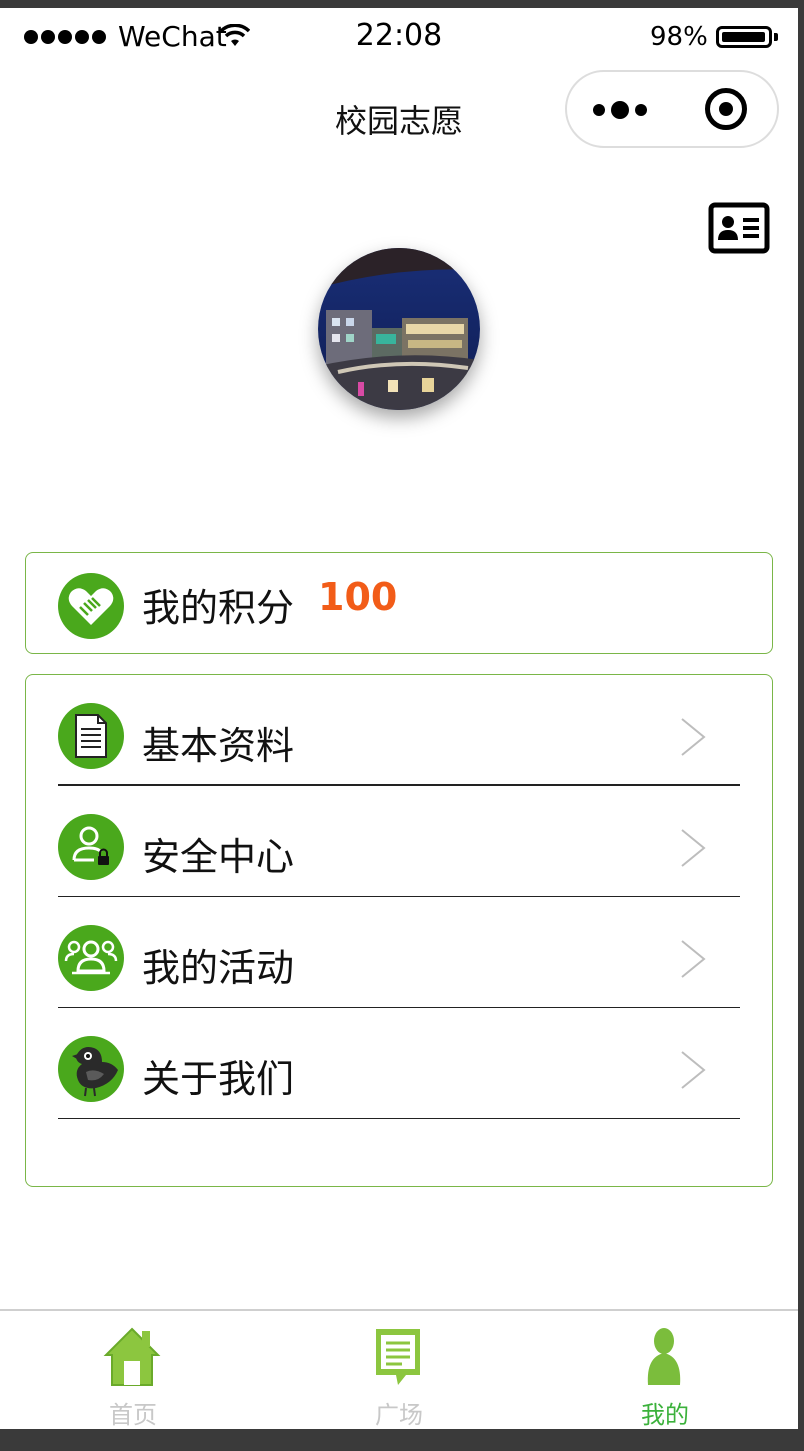 This screenshot has height=1451, width=804. I want to click on menu-item-label: 关于我们, so click(218, 1079).